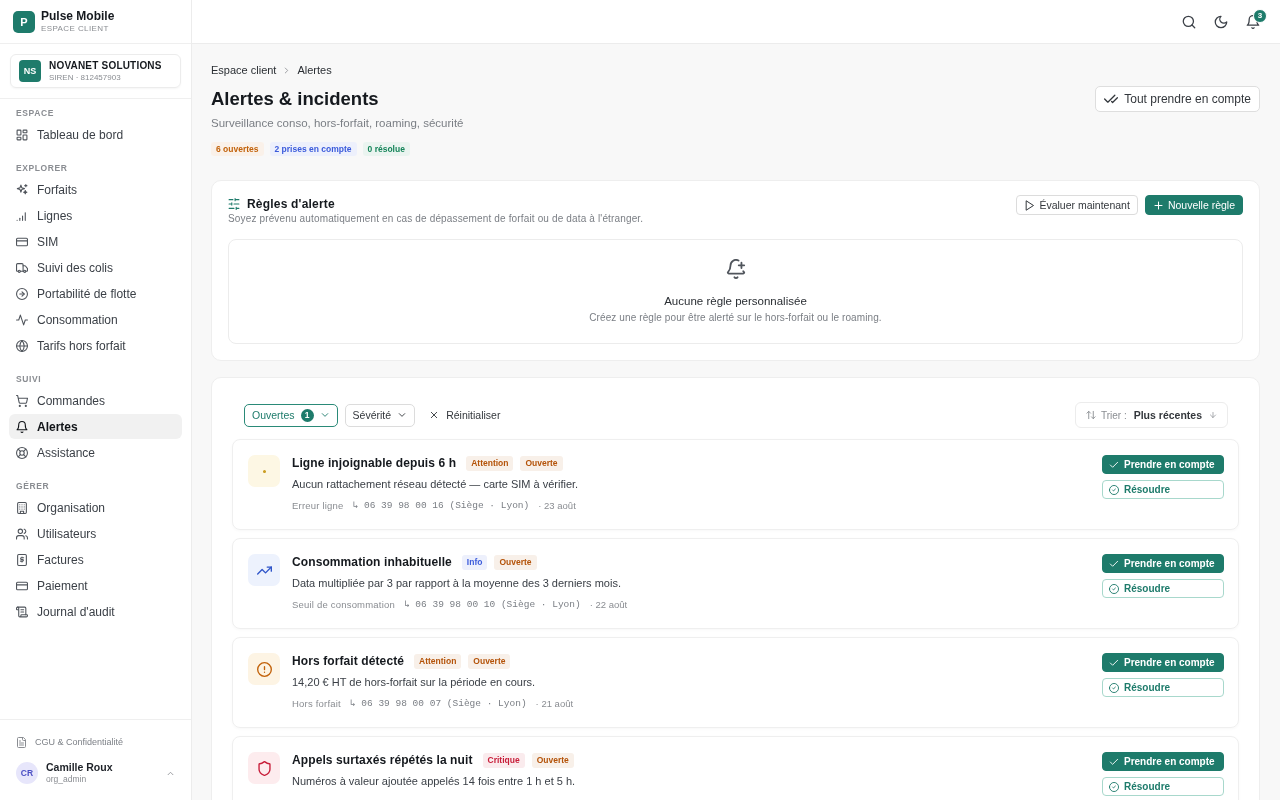  What do you see at coordinates (22, 611) in the screenshot?
I see `scroll-icon` at bounding box center [22, 611].